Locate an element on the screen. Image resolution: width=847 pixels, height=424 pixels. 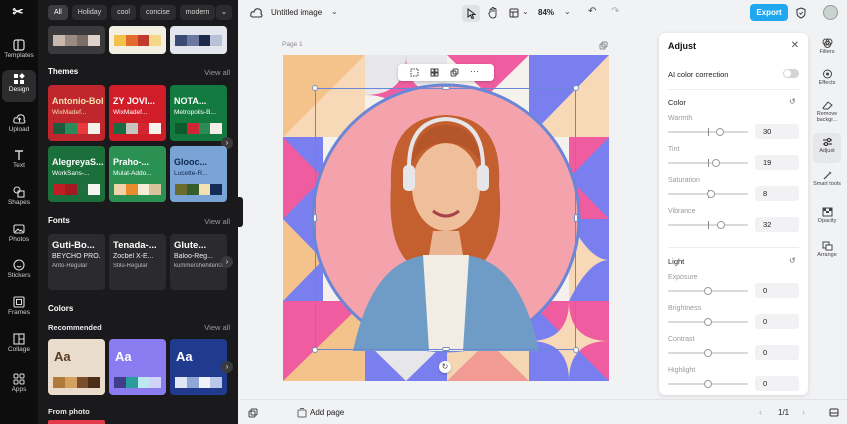
rail-item-upload: Upload is located at coordinates (19, 126).